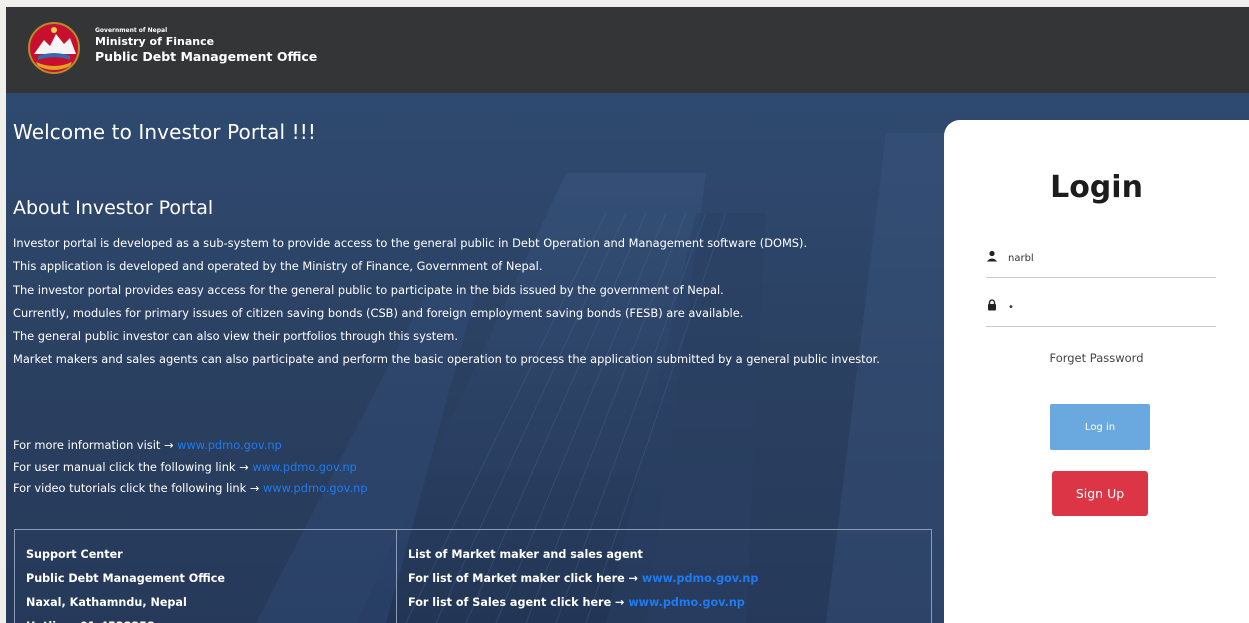 This screenshot has width=1249, height=623. I want to click on market-maker-link: www.pdmo.gov.np, so click(700, 578).